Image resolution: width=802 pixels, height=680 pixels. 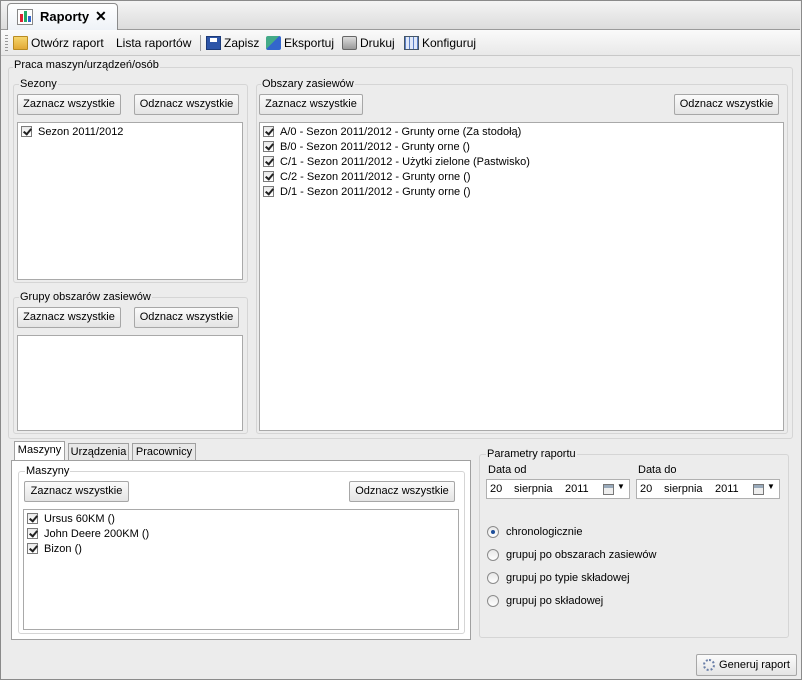 What do you see at coordinates (186, 317) in the screenshot?
I see `area-groups-deselect-all-button: Odznacz wszystkie` at bounding box center [186, 317].